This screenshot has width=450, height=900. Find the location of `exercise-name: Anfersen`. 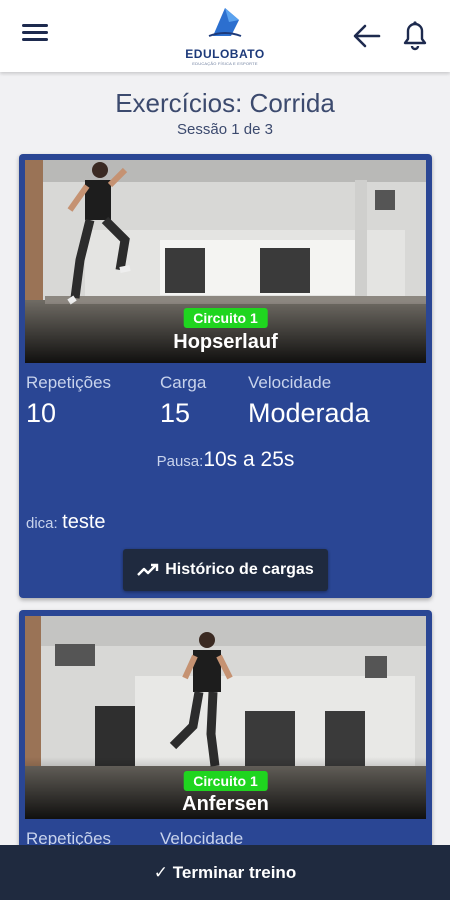

exercise-name: Anfersen is located at coordinates (225, 804).